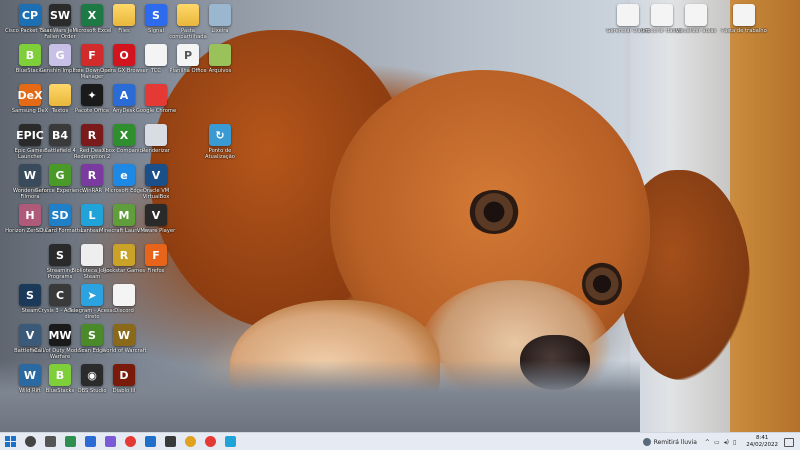 The height and width of the screenshot is (450, 800). What do you see at coordinates (220, 31) in the screenshot?
I see `desktop-icon-label: Lixeira` at bounding box center [220, 31].